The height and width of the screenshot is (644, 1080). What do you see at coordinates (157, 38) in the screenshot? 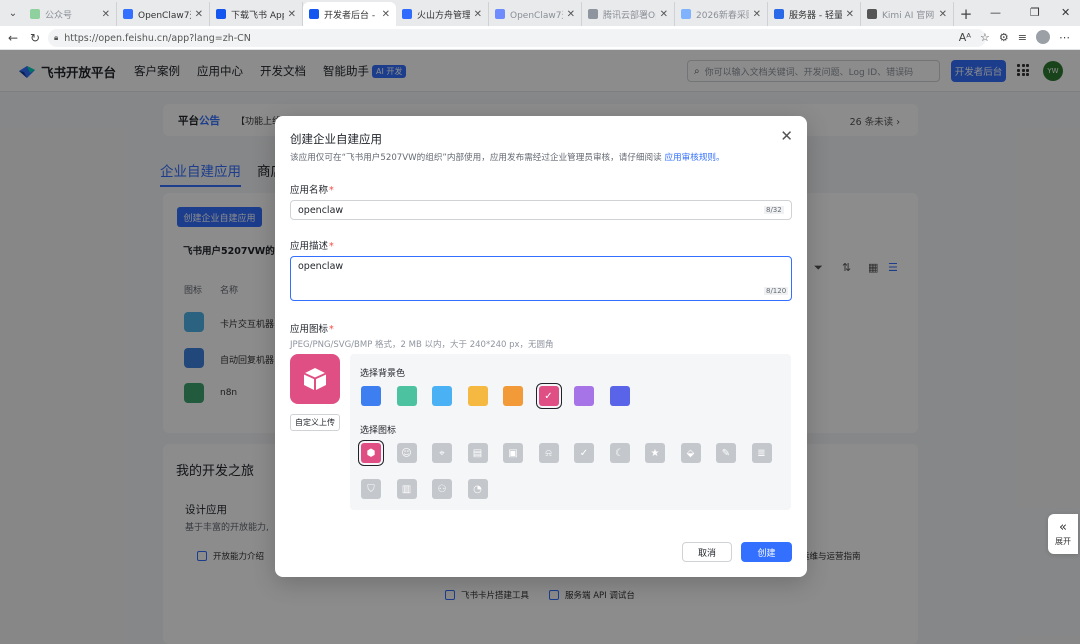
I see `url-text: https://open.feishu.cn/app?lang=zh-CN` at bounding box center [157, 38].